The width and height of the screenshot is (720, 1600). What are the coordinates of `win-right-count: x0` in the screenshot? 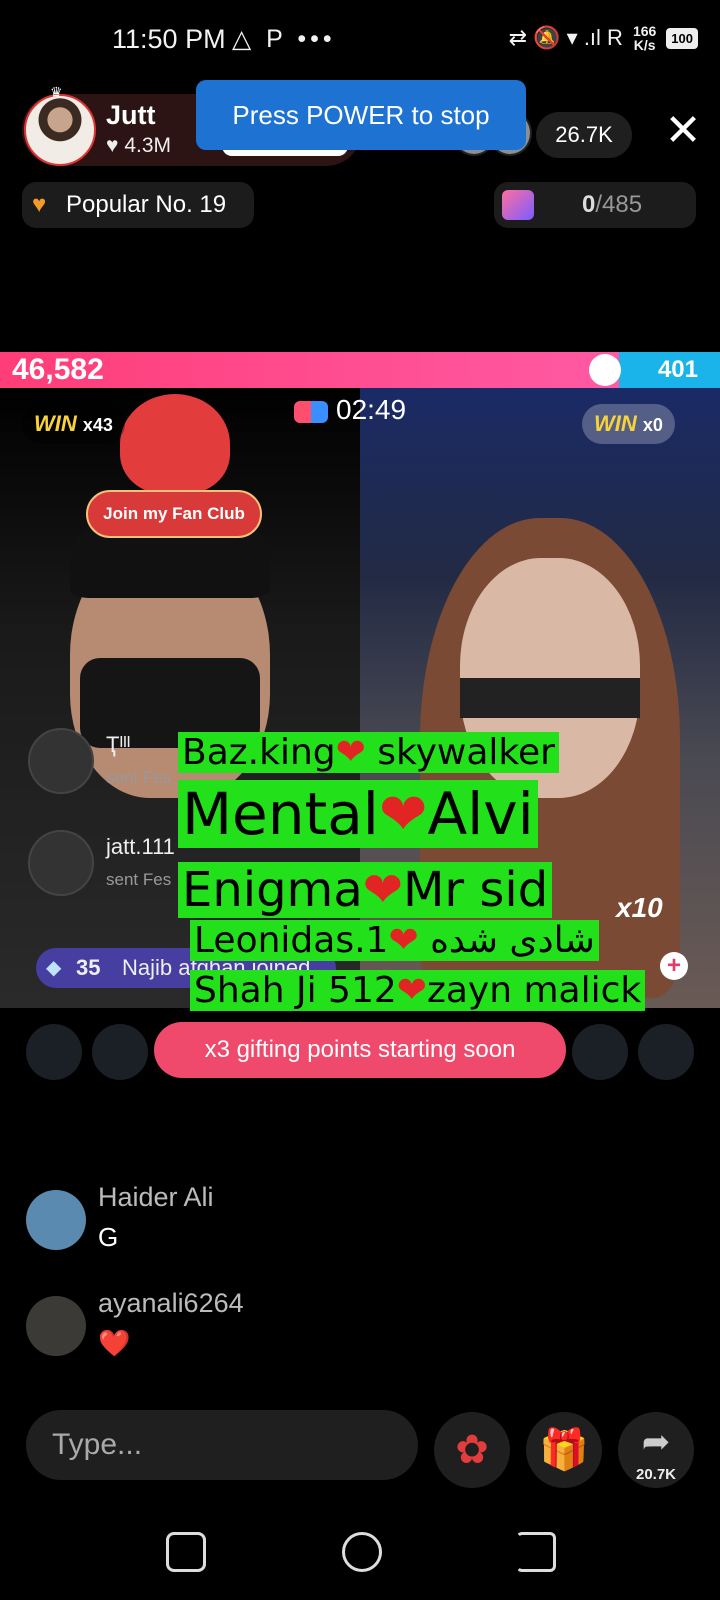 It's located at (652, 425).